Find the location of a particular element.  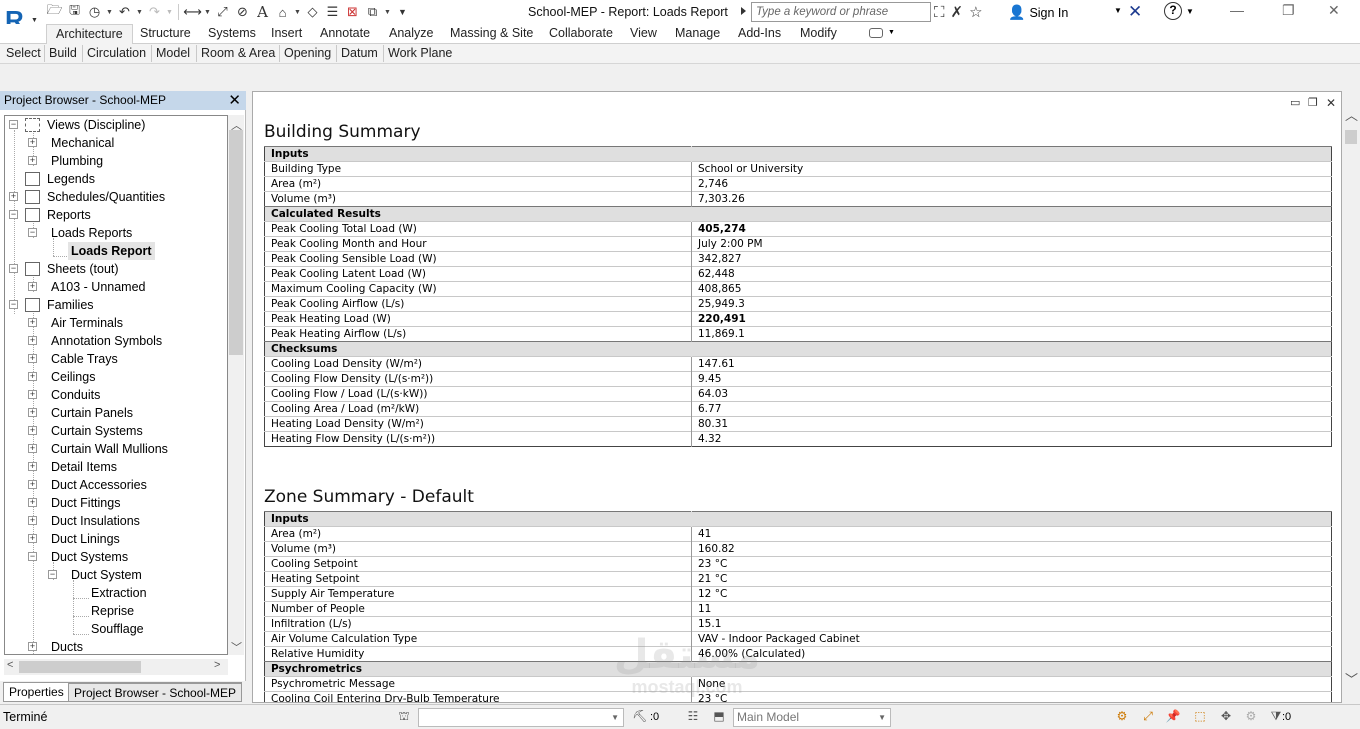

help-icon: ? is located at coordinates (1173, 11).